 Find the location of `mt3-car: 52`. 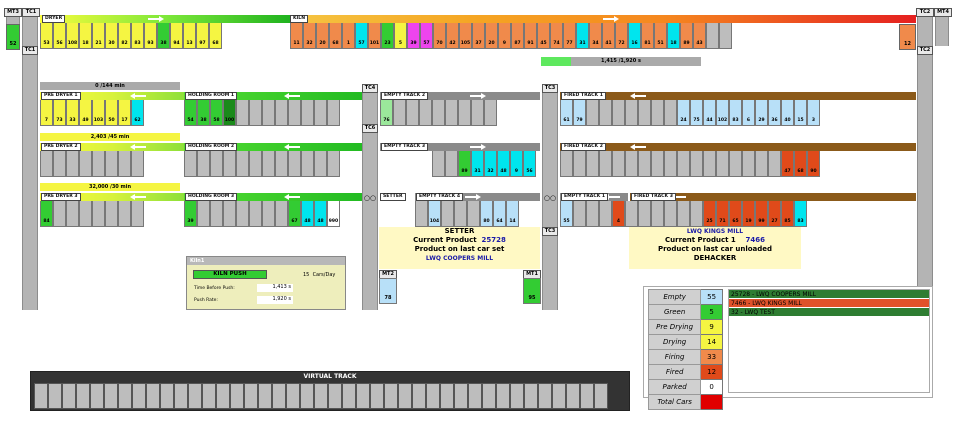

mt3-car: 52 is located at coordinates (13, 37).